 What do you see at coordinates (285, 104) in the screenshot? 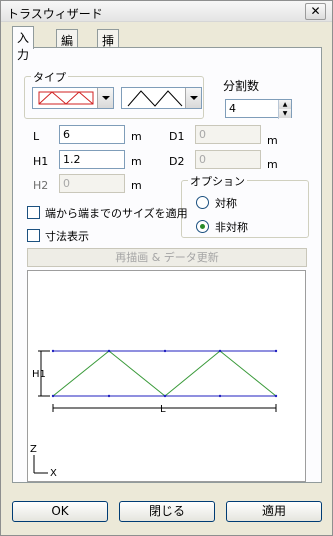
I see `spin-up-icon: ▲` at bounding box center [285, 104].